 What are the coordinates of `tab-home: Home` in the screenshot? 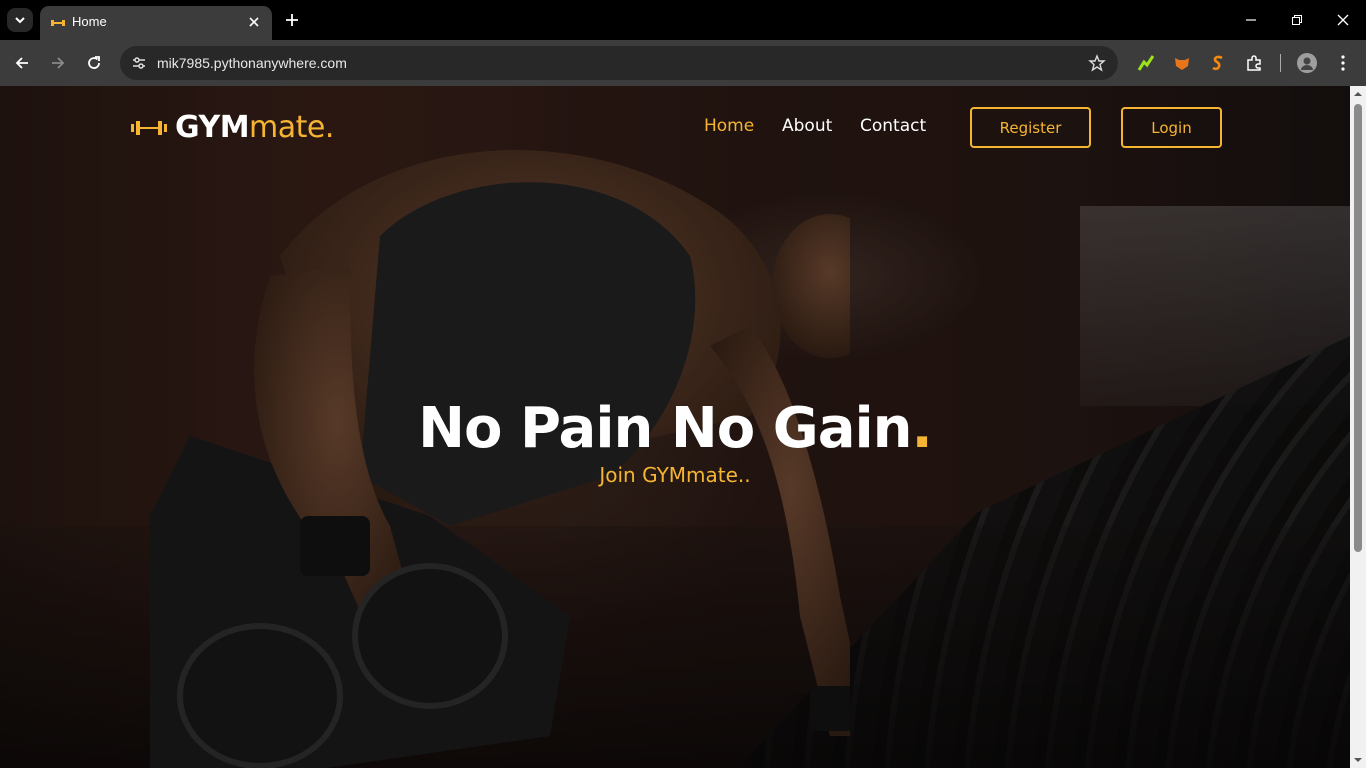 It's located at (156, 23).